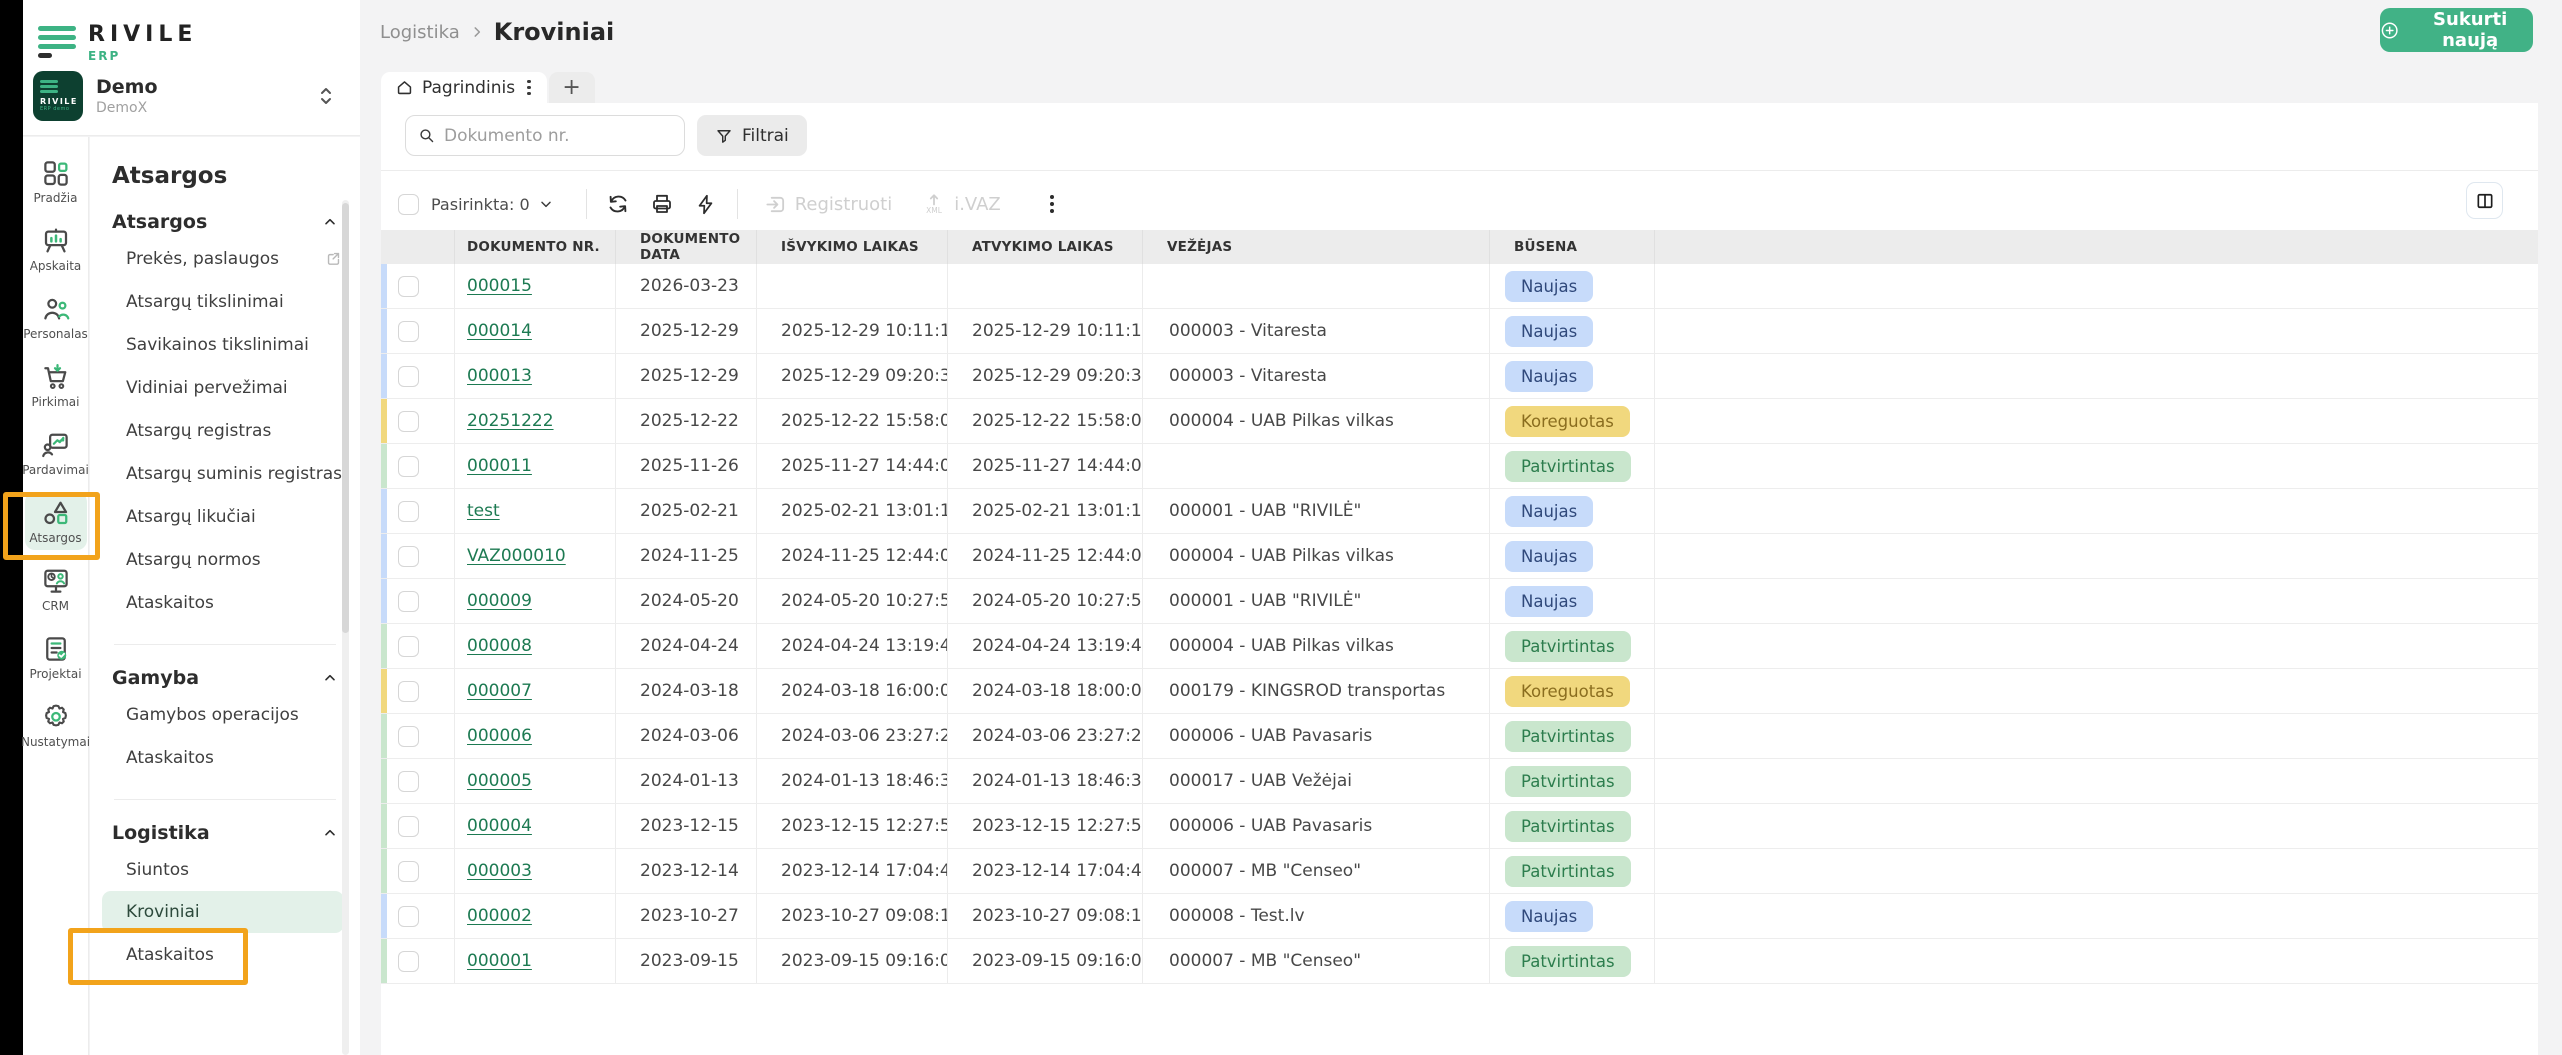  Describe the element at coordinates (55, 453) in the screenshot. I see `rail-item-pardavimai: Pardavimai` at that location.